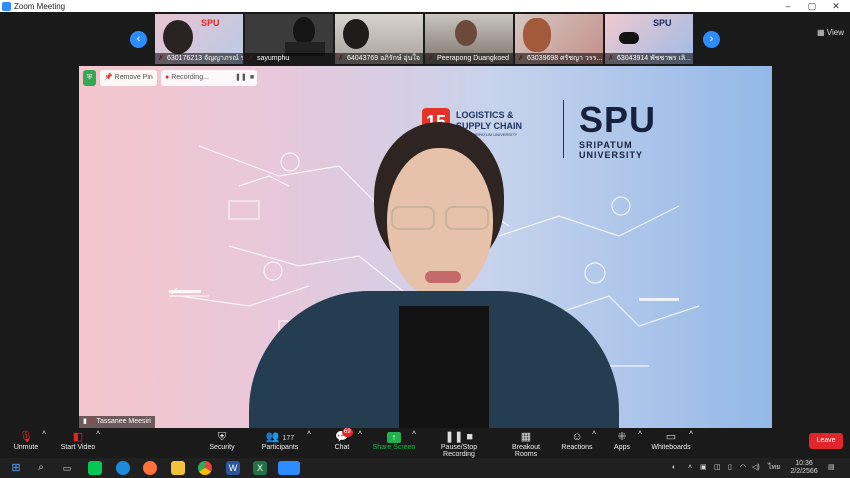  Describe the element at coordinates (717, 468) in the screenshot. I see `camera-tray-icon: ◫` at that location.